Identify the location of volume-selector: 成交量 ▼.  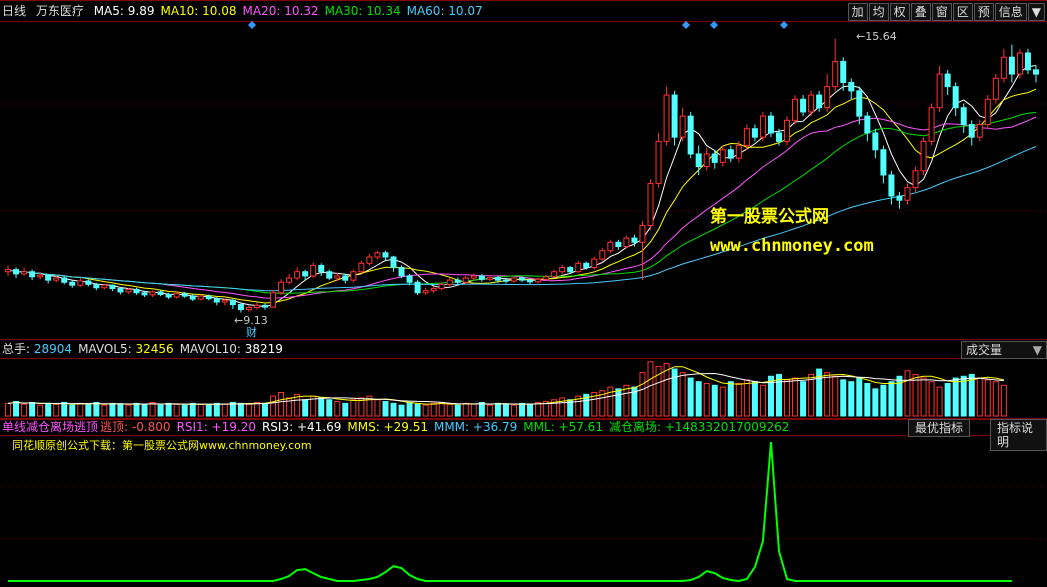
(1004, 350).